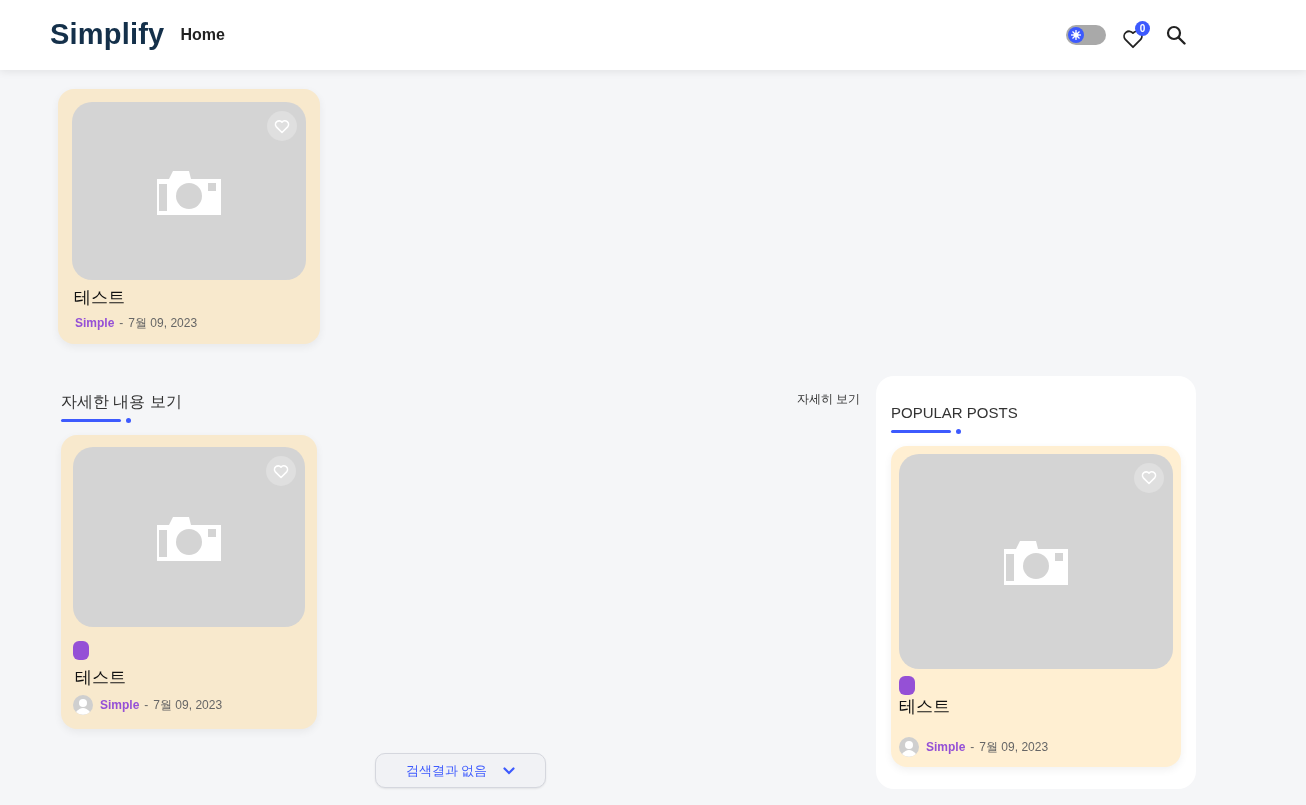 Image resolution: width=1306 pixels, height=805 pixels. What do you see at coordinates (107, 35) in the screenshot?
I see `site-logo: Simplify` at bounding box center [107, 35].